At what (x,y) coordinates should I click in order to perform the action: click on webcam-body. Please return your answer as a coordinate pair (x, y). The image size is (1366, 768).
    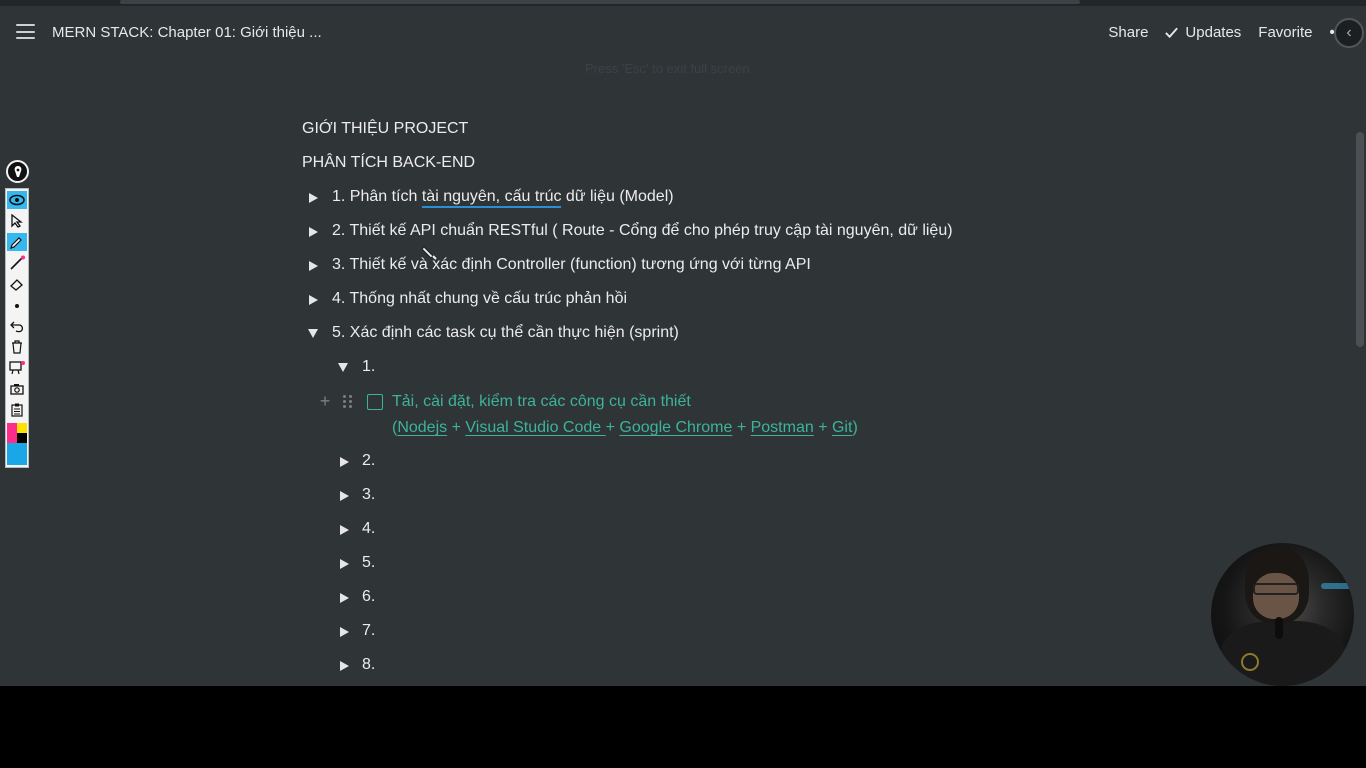
    Looking at the image, I should click on (1283, 653).